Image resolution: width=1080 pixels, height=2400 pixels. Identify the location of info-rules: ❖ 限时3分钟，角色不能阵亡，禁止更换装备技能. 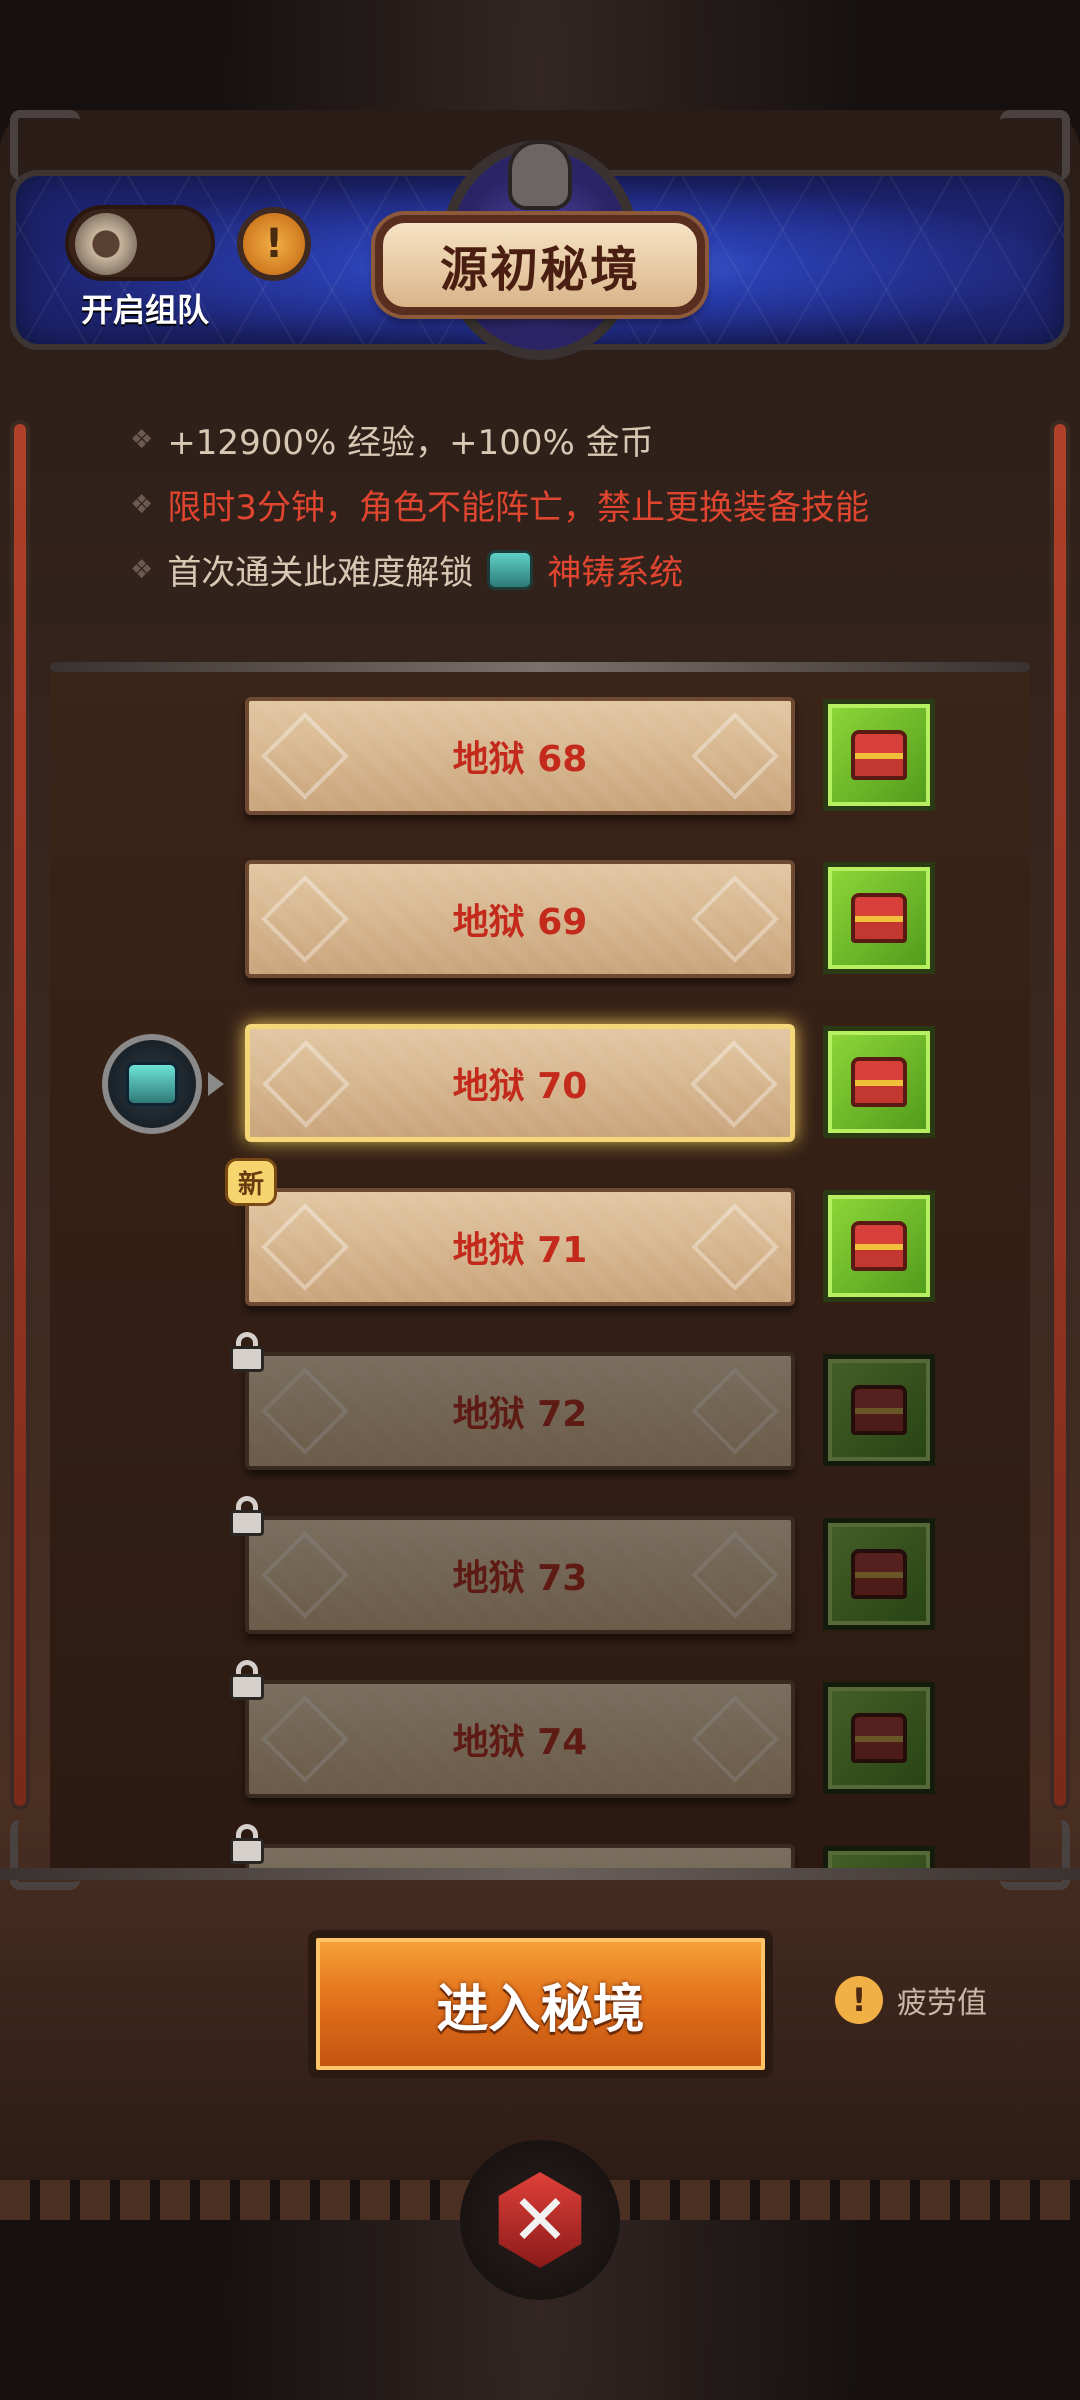
(499, 508).